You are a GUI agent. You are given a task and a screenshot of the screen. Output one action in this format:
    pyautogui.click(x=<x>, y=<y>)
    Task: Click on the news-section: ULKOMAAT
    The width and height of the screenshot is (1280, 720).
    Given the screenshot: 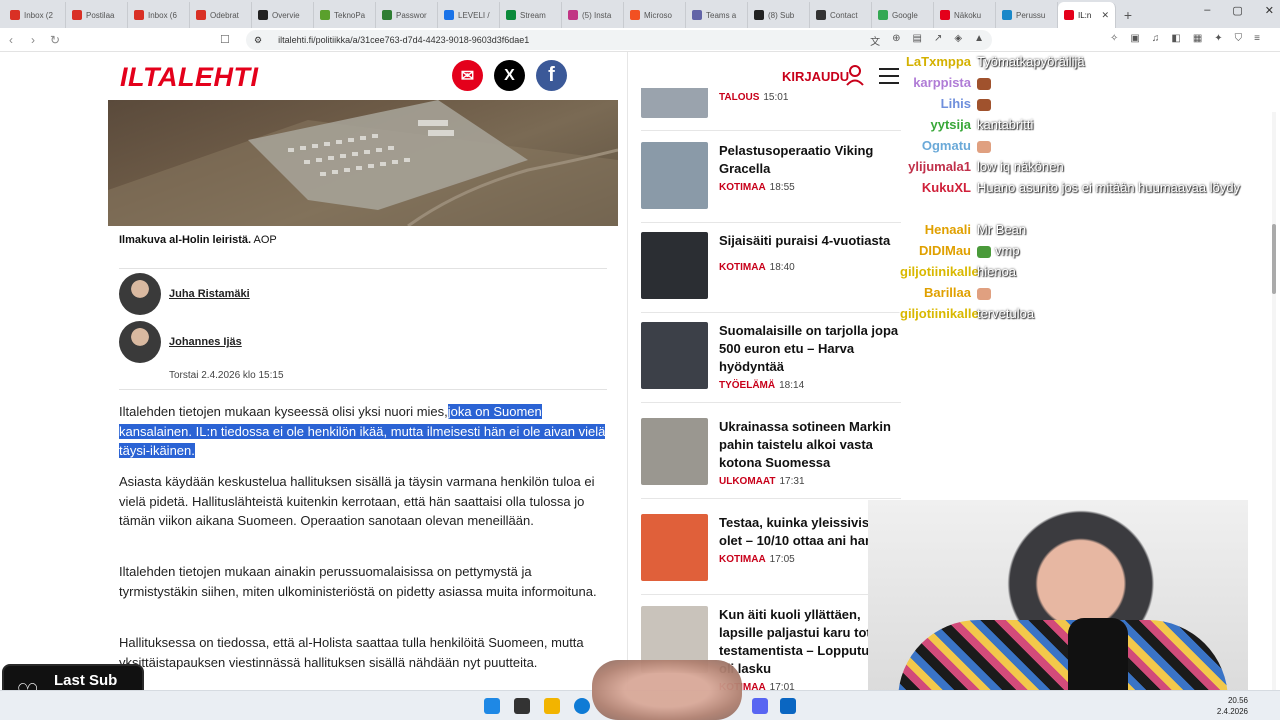 What is the action you would take?
    pyautogui.click(x=747, y=481)
    